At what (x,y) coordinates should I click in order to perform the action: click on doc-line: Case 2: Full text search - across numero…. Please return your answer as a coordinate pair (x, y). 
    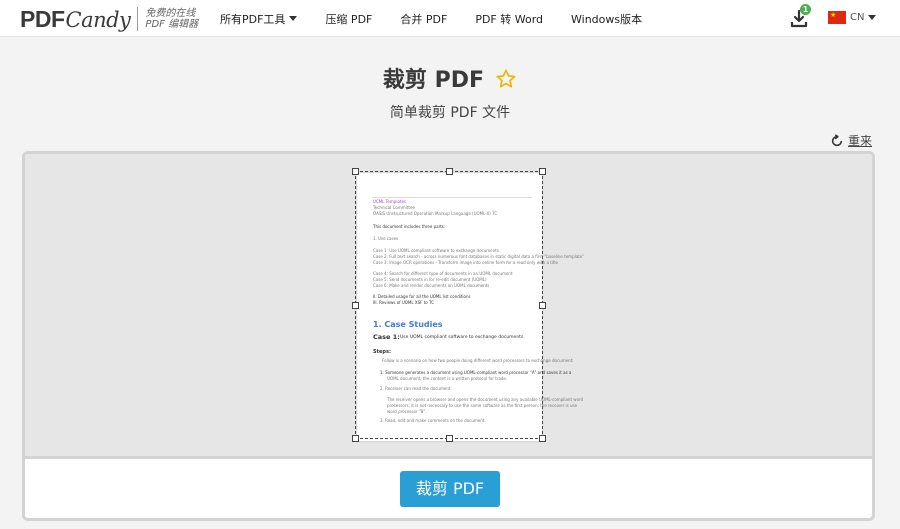
    Looking at the image, I should click on (479, 256).